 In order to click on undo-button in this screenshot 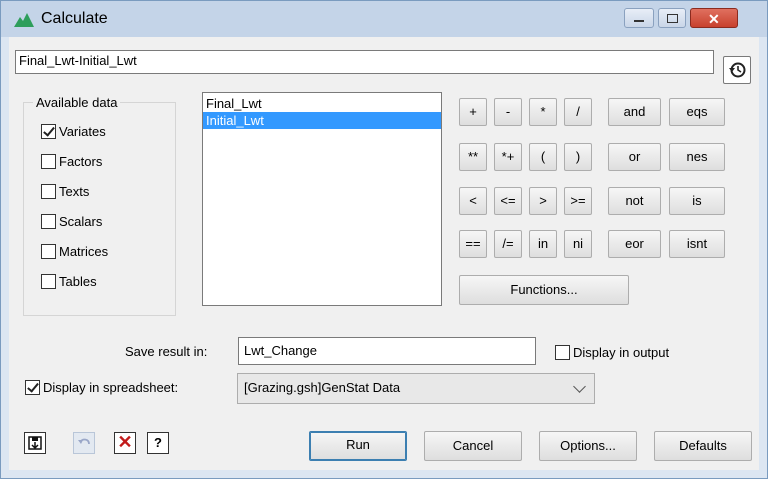, I will do `click(84, 443)`.